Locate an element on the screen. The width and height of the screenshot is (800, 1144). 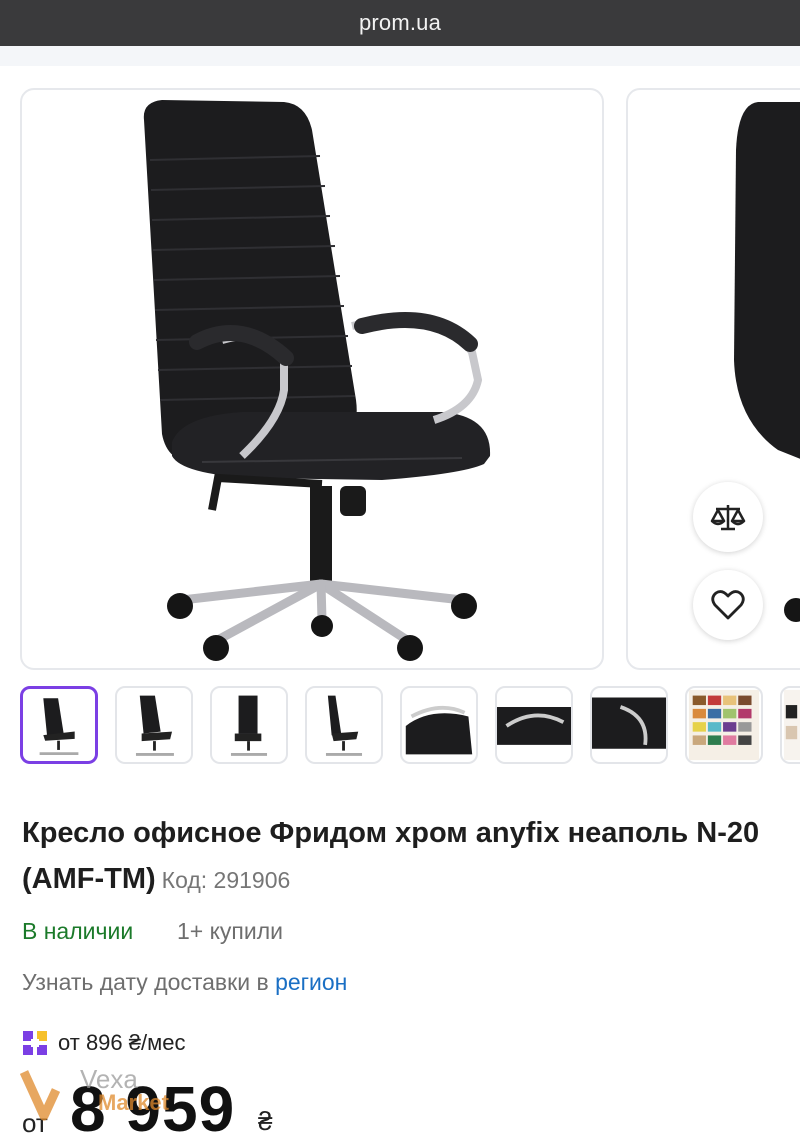
thumbnail-strip is located at coordinates (410, 725).